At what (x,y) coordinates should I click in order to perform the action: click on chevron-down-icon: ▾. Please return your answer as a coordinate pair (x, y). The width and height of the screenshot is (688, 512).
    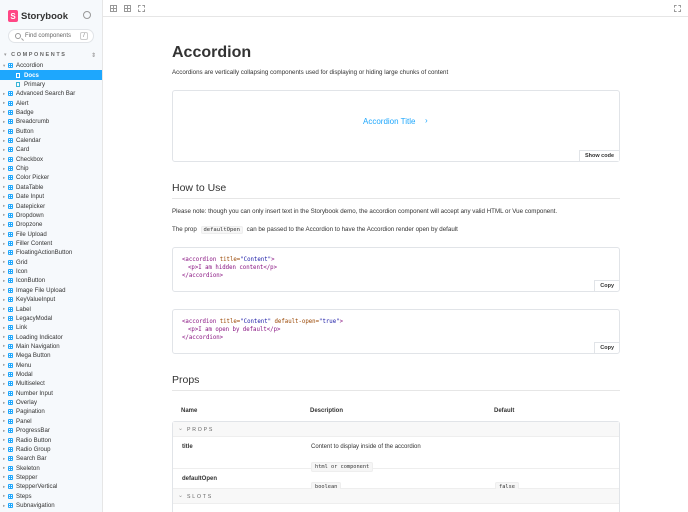
    Looking at the image, I should click on (6, 55).